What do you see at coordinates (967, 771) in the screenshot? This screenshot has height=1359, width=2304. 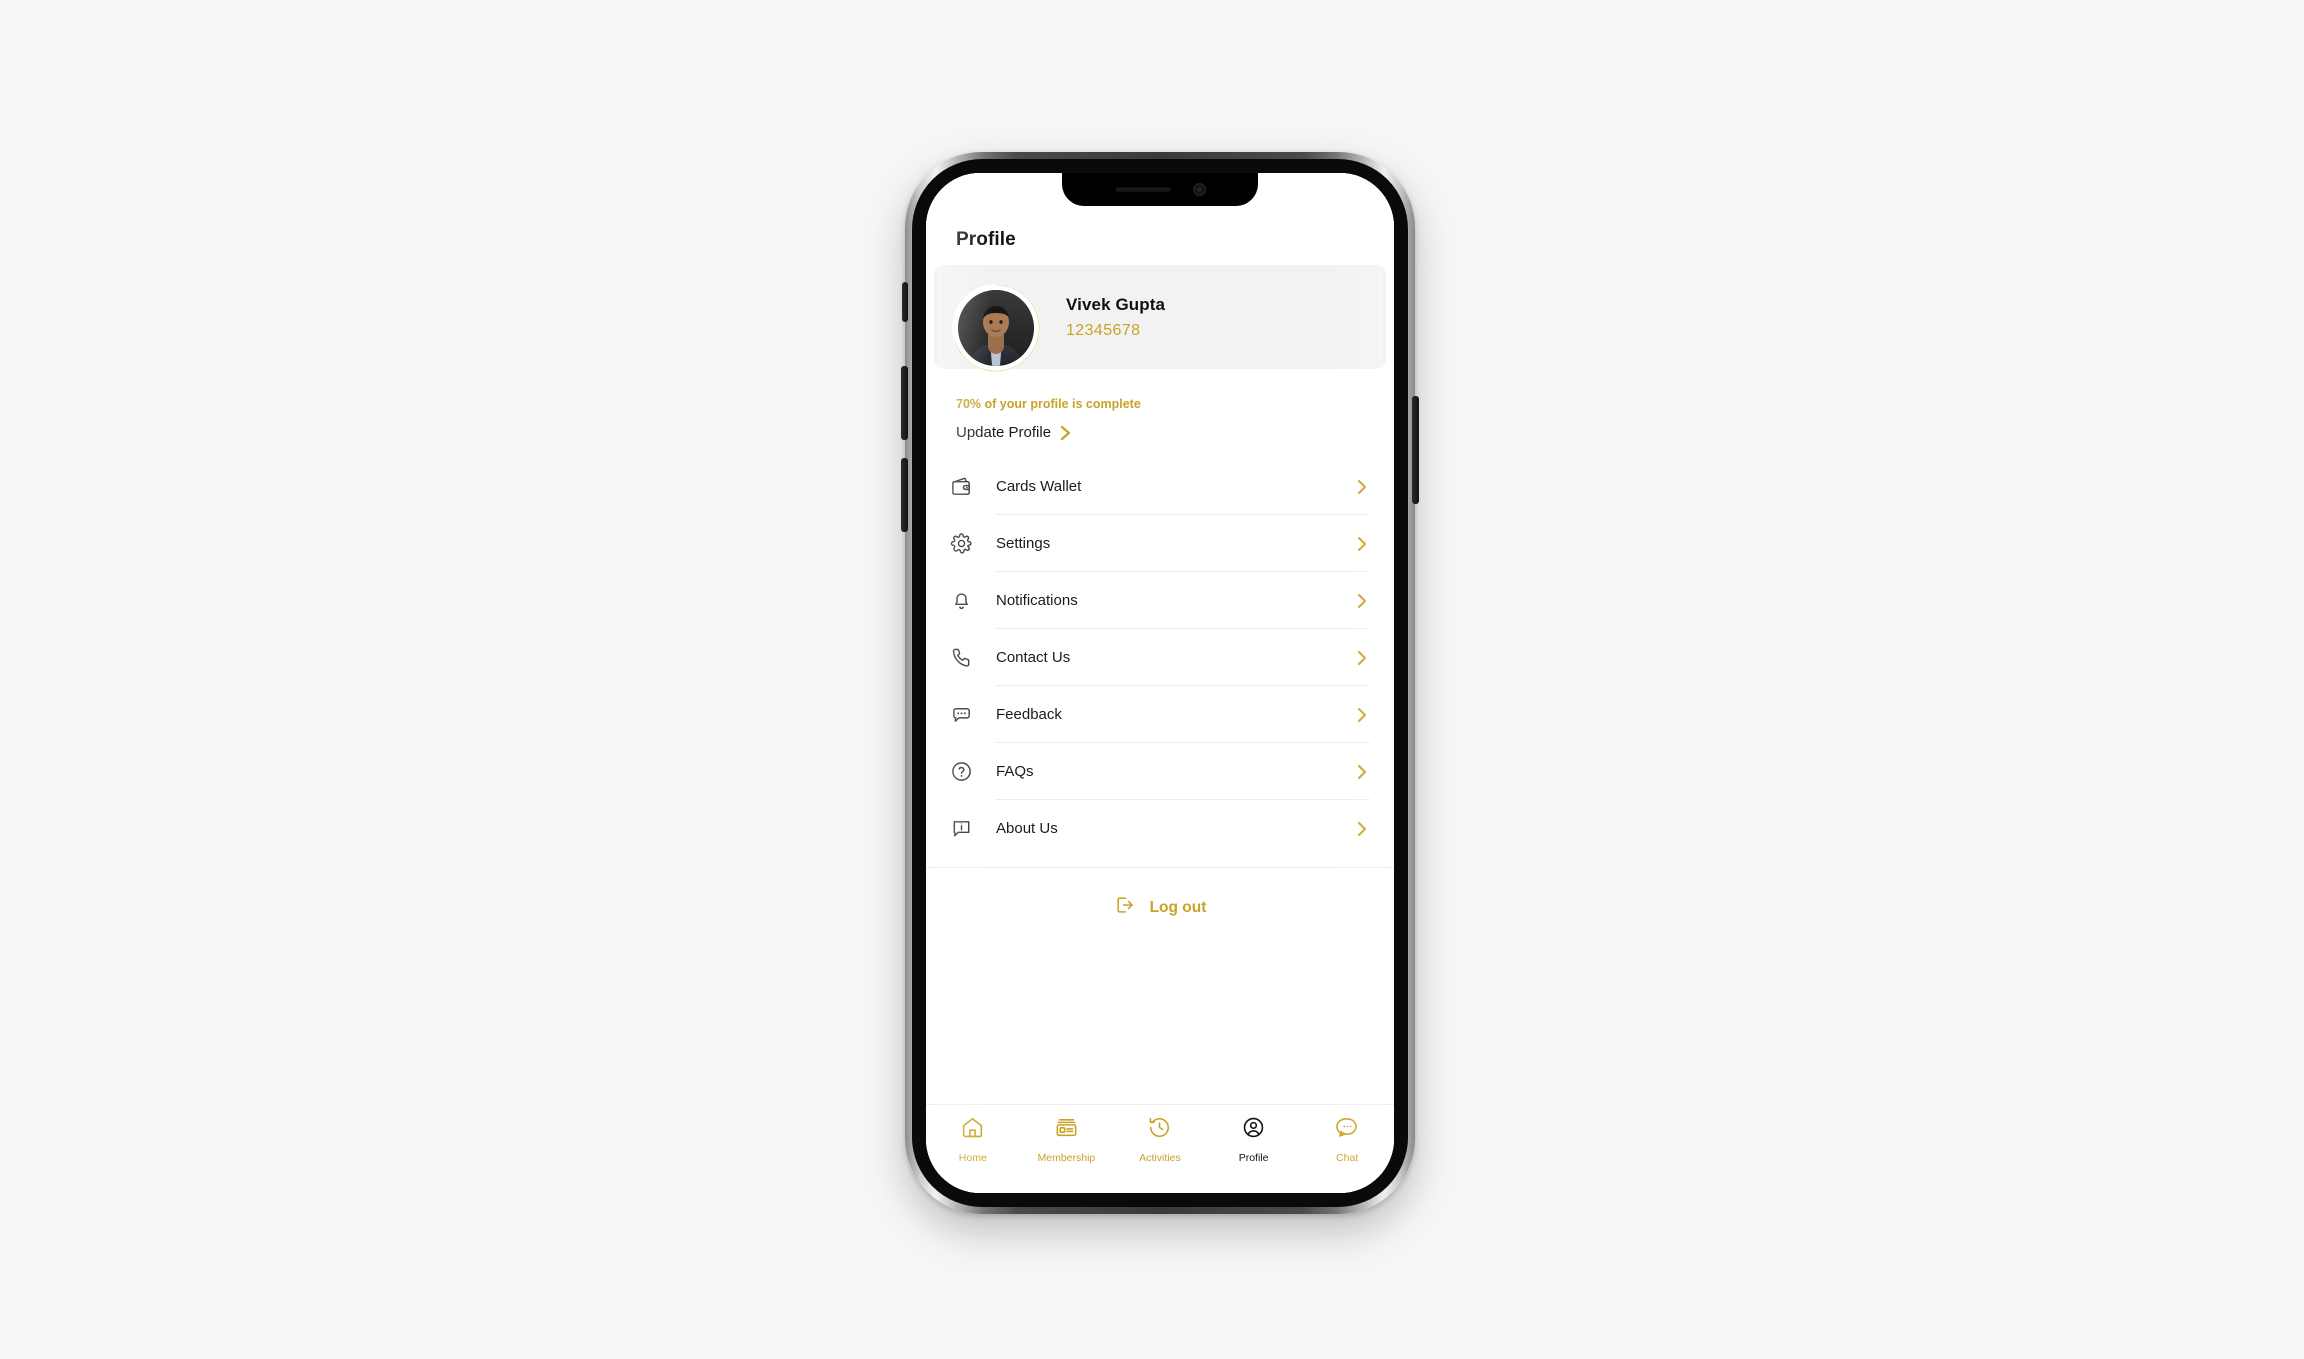 I see `question-mark-icon` at bounding box center [967, 771].